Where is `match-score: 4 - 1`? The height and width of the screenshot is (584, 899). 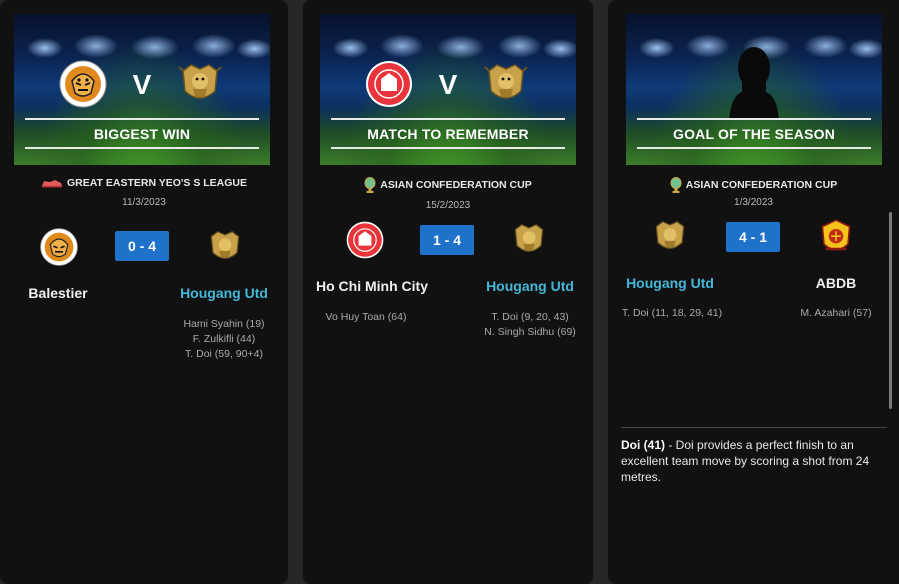 match-score: 4 - 1 is located at coordinates (753, 237).